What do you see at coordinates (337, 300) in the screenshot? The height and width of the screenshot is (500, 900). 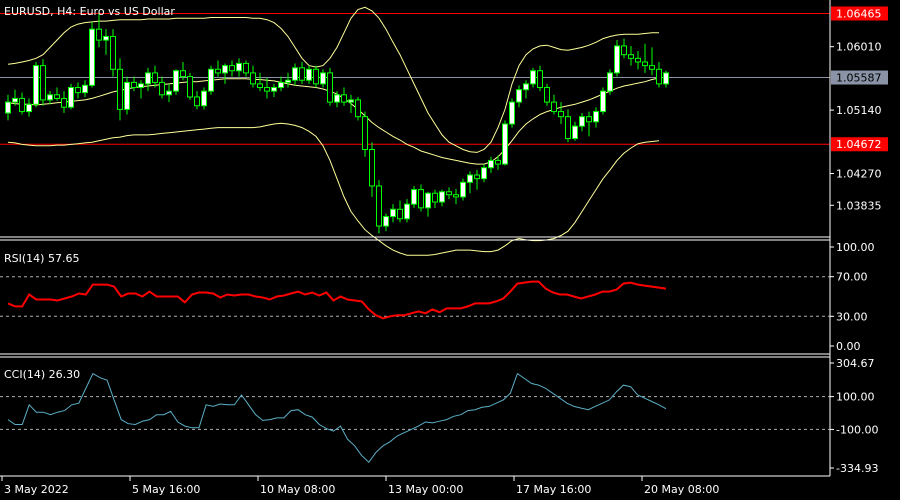 I see `rsi-line` at bounding box center [337, 300].